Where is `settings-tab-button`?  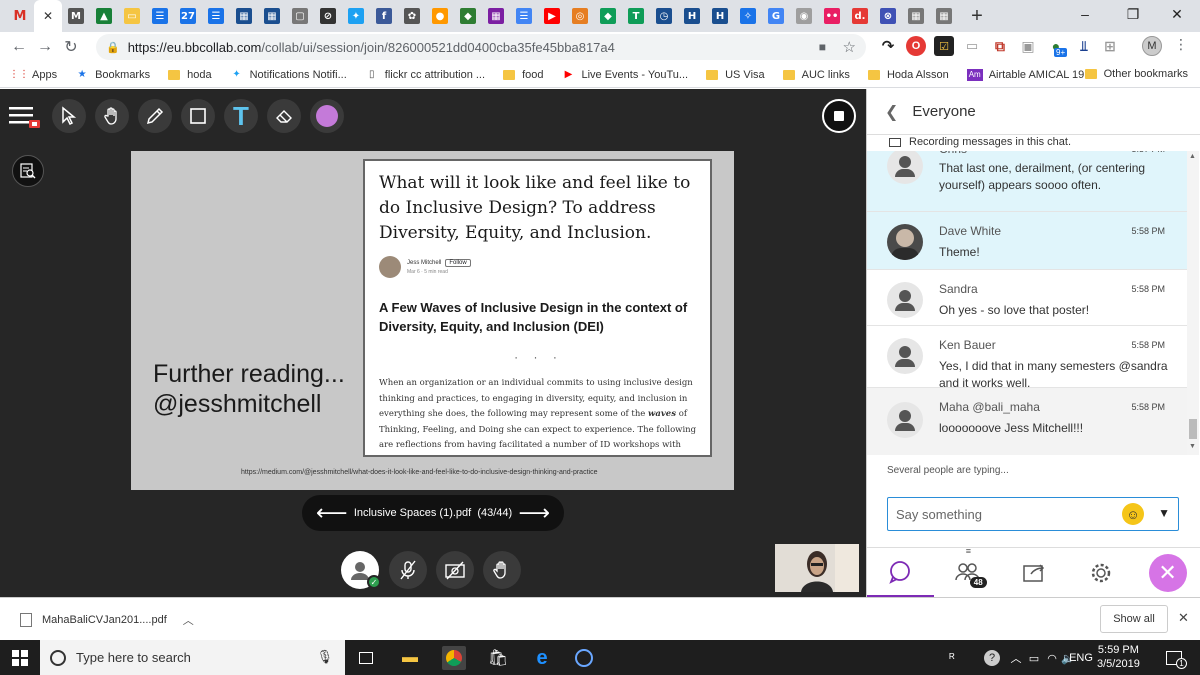 settings-tab-button is located at coordinates (1100, 573).